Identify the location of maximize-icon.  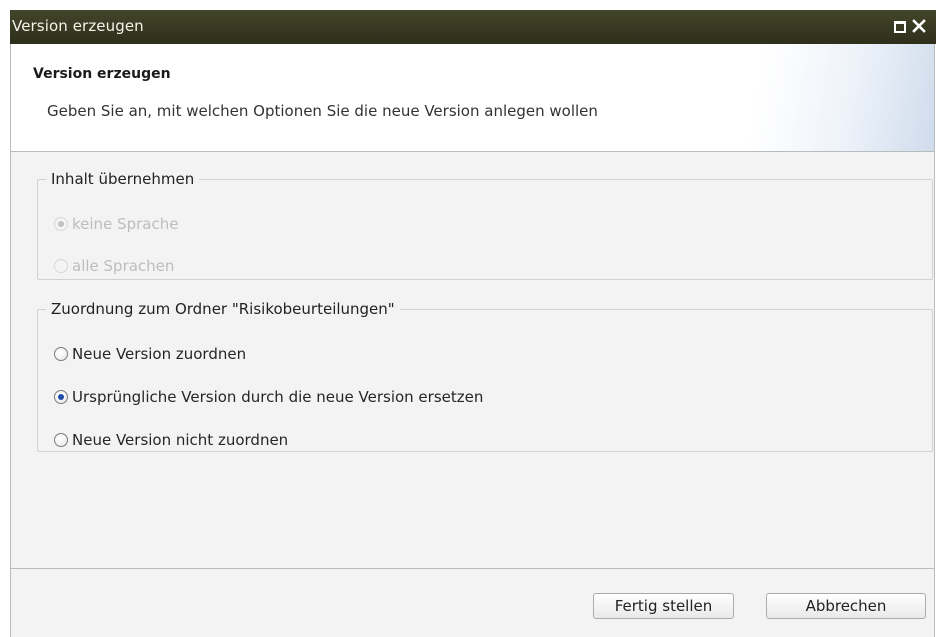
(899, 26).